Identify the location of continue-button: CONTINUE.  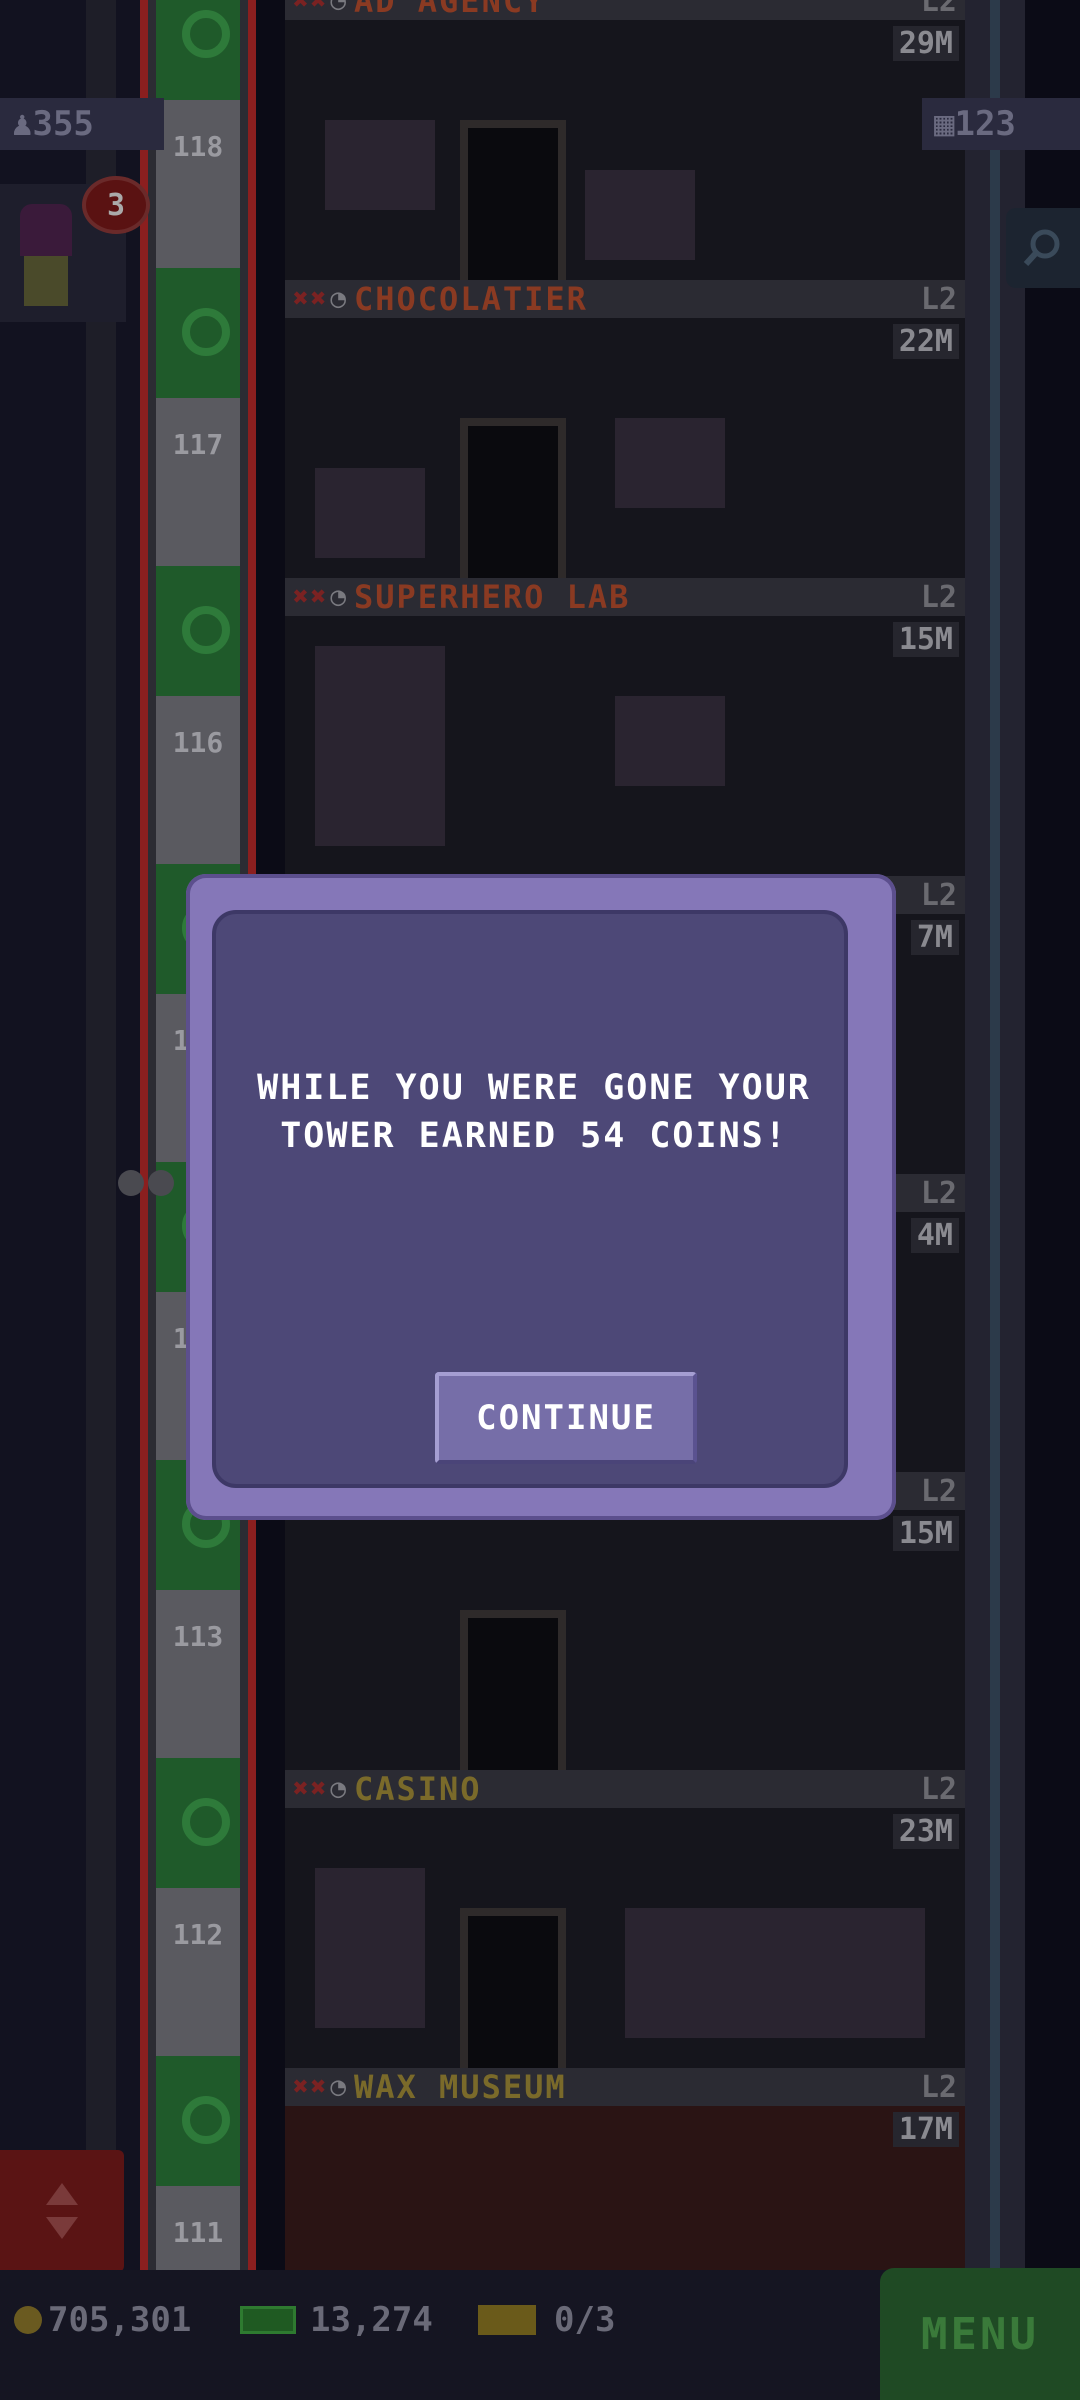
(566, 1418).